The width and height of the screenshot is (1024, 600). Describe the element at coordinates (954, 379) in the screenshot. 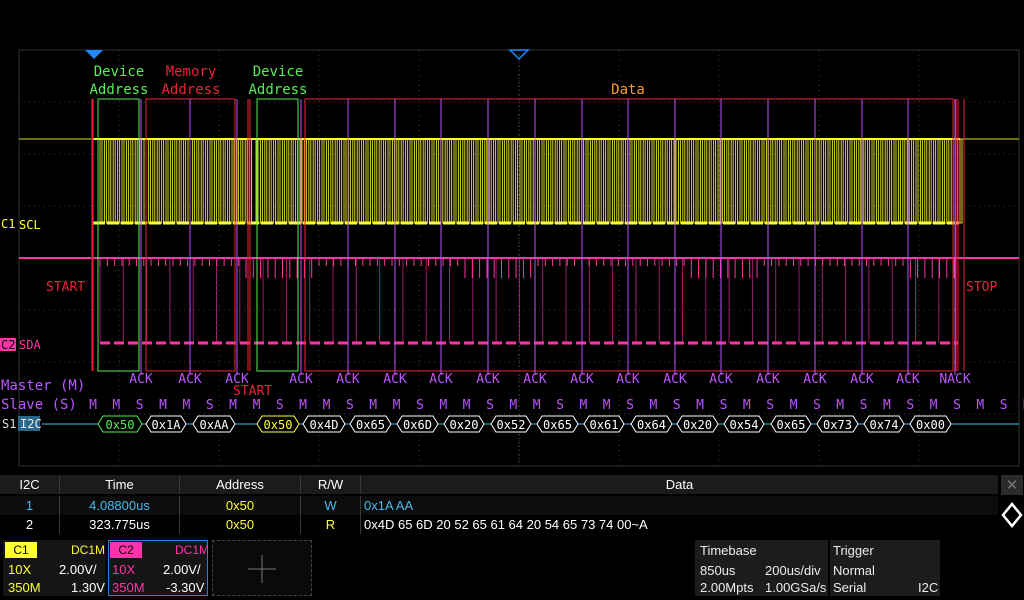

I see `ack-label: NACK` at that location.